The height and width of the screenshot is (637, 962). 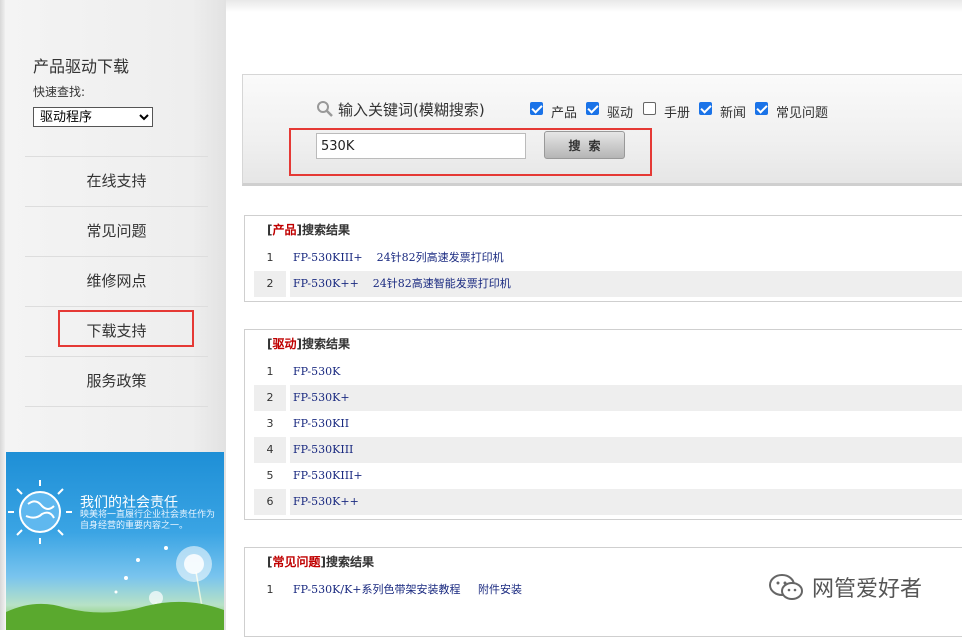 I want to click on table-row: 3 FP-530KII, so click(x=608, y=424).